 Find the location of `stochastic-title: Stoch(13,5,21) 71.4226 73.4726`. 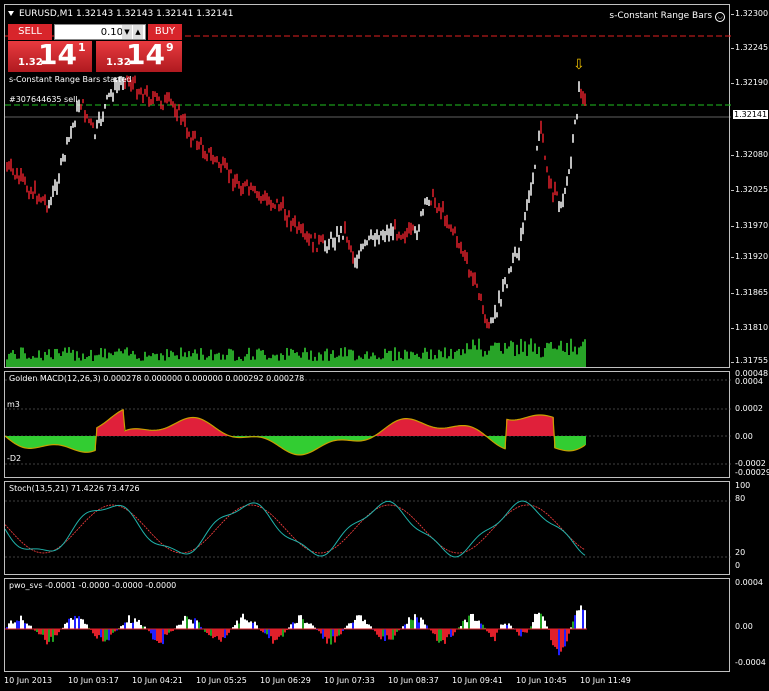

stochastic-title: Stoch(13,5,21) 71.4226 73.4726 is located at coordinates (74, 488).